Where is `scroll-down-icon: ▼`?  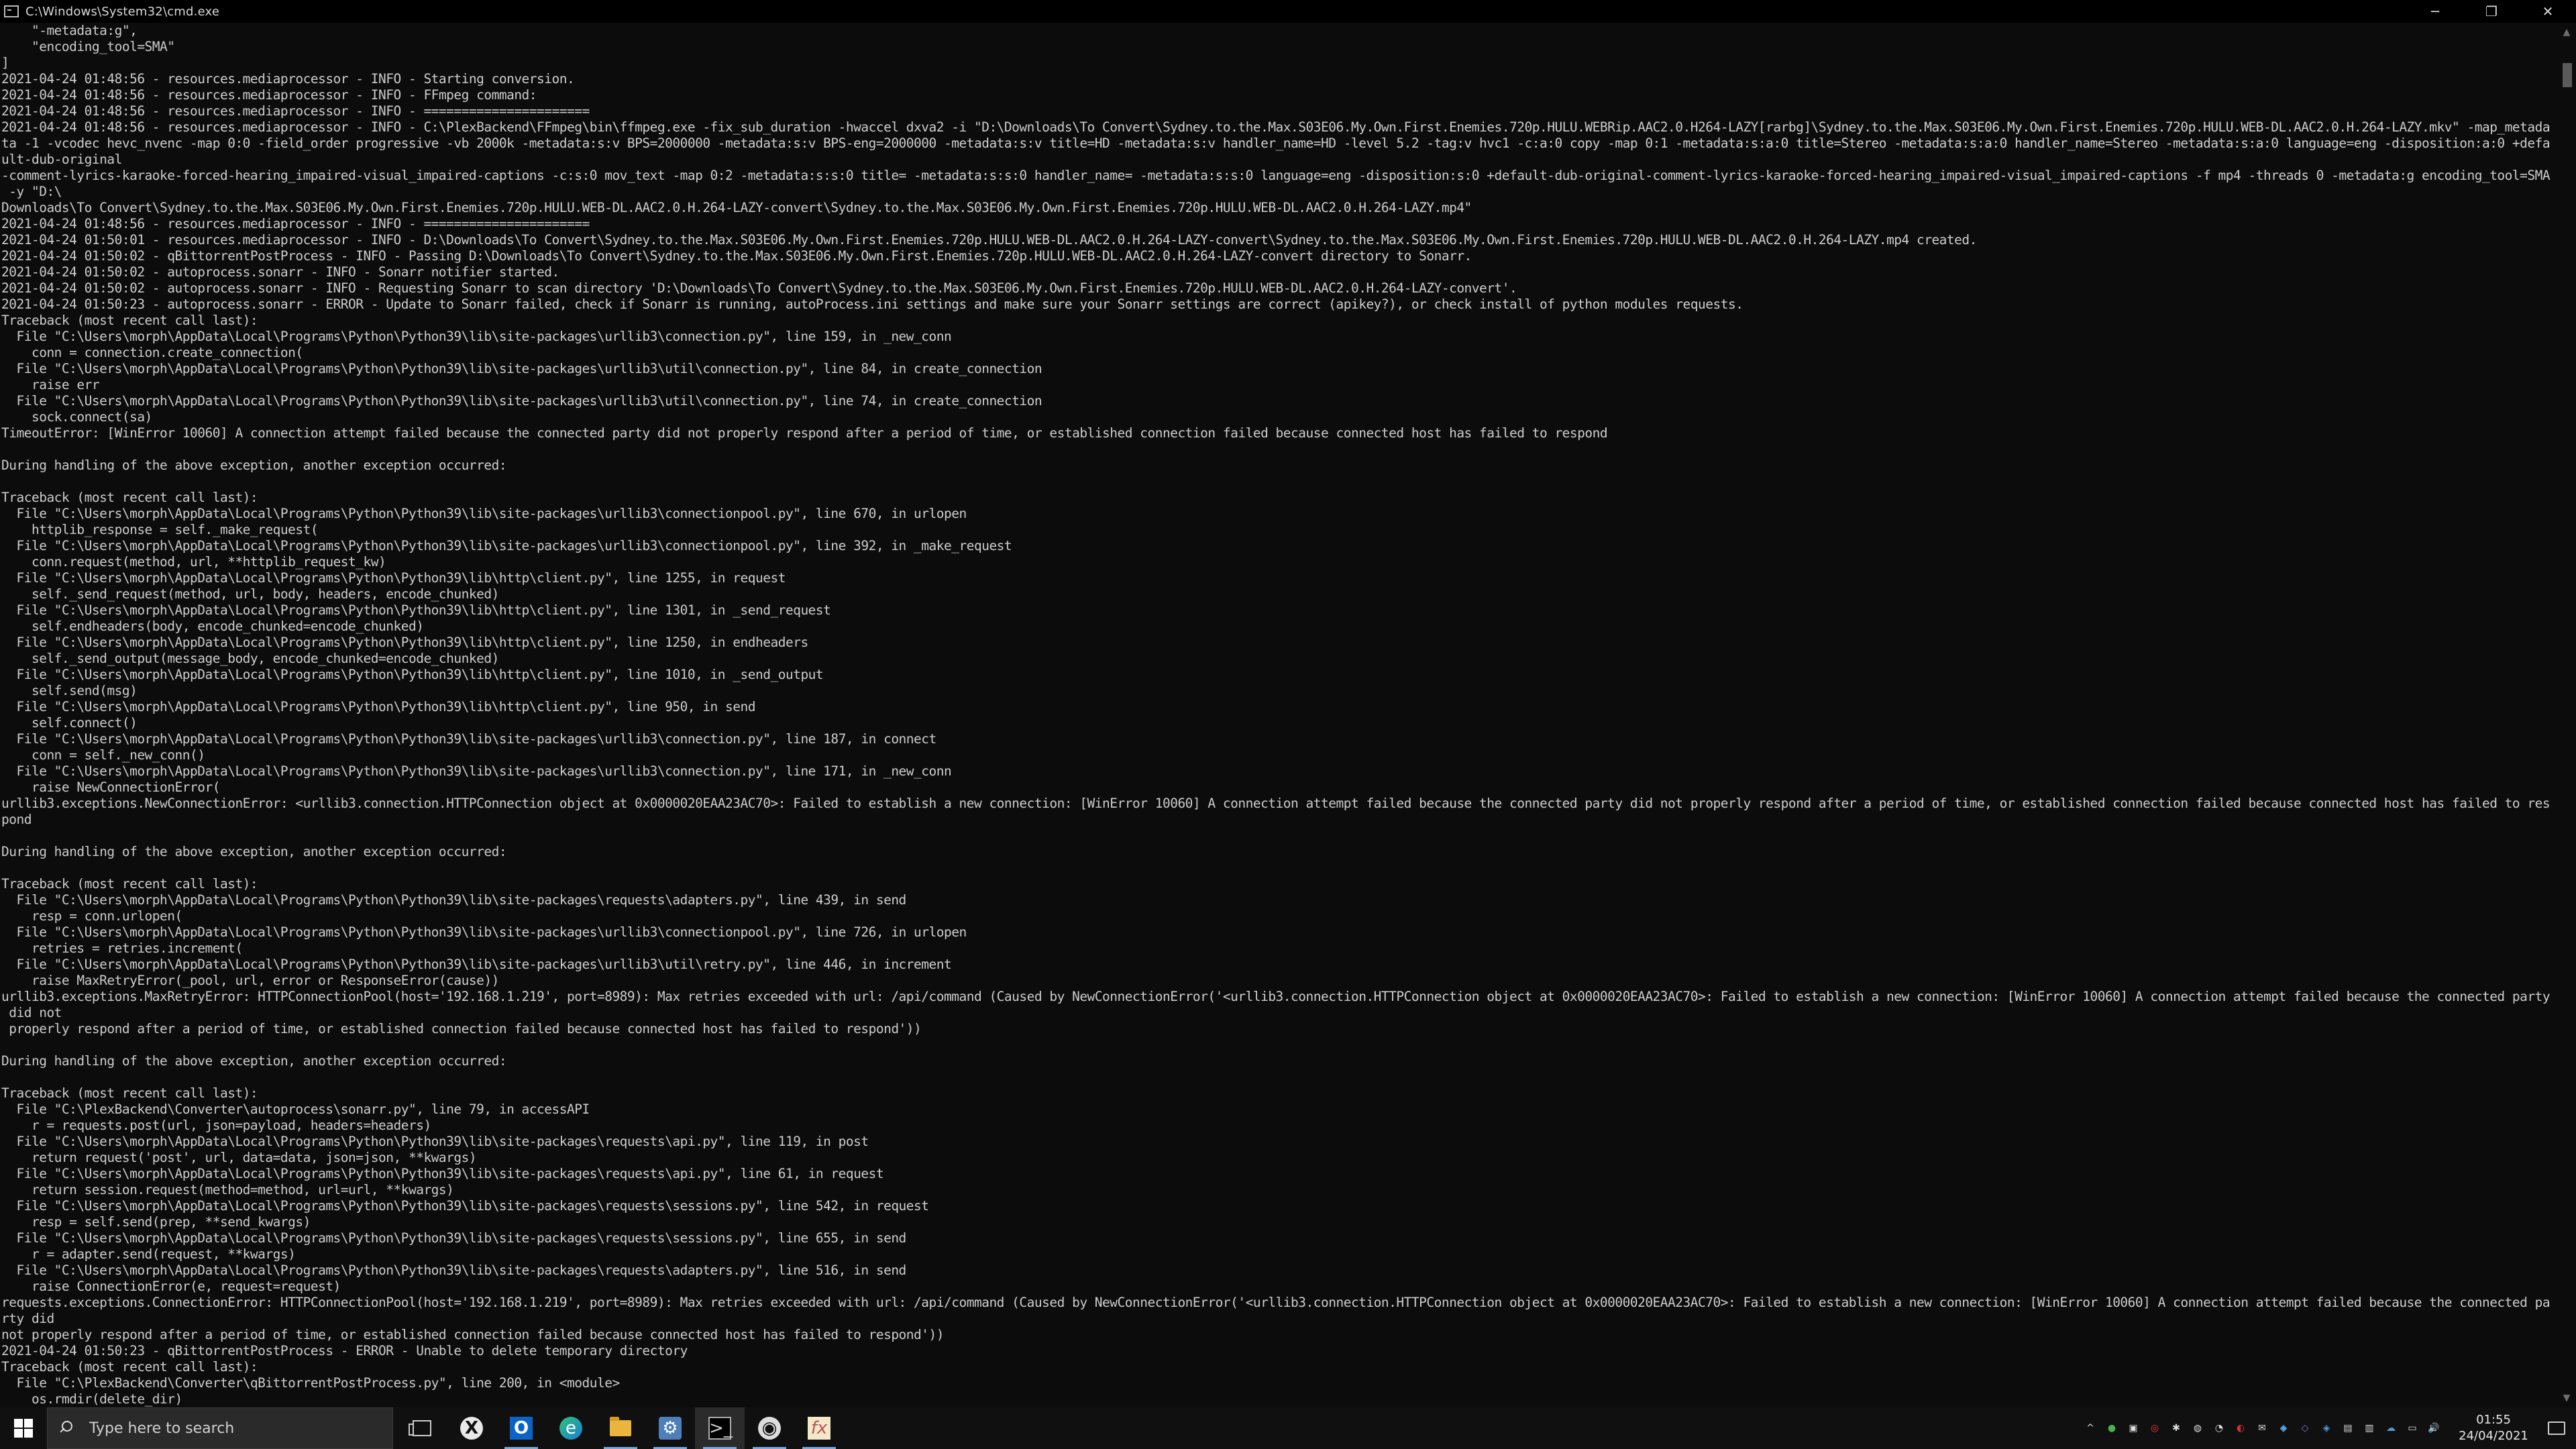 scroll-down-icon: ▼ is located at coordinates (2566, 1398).